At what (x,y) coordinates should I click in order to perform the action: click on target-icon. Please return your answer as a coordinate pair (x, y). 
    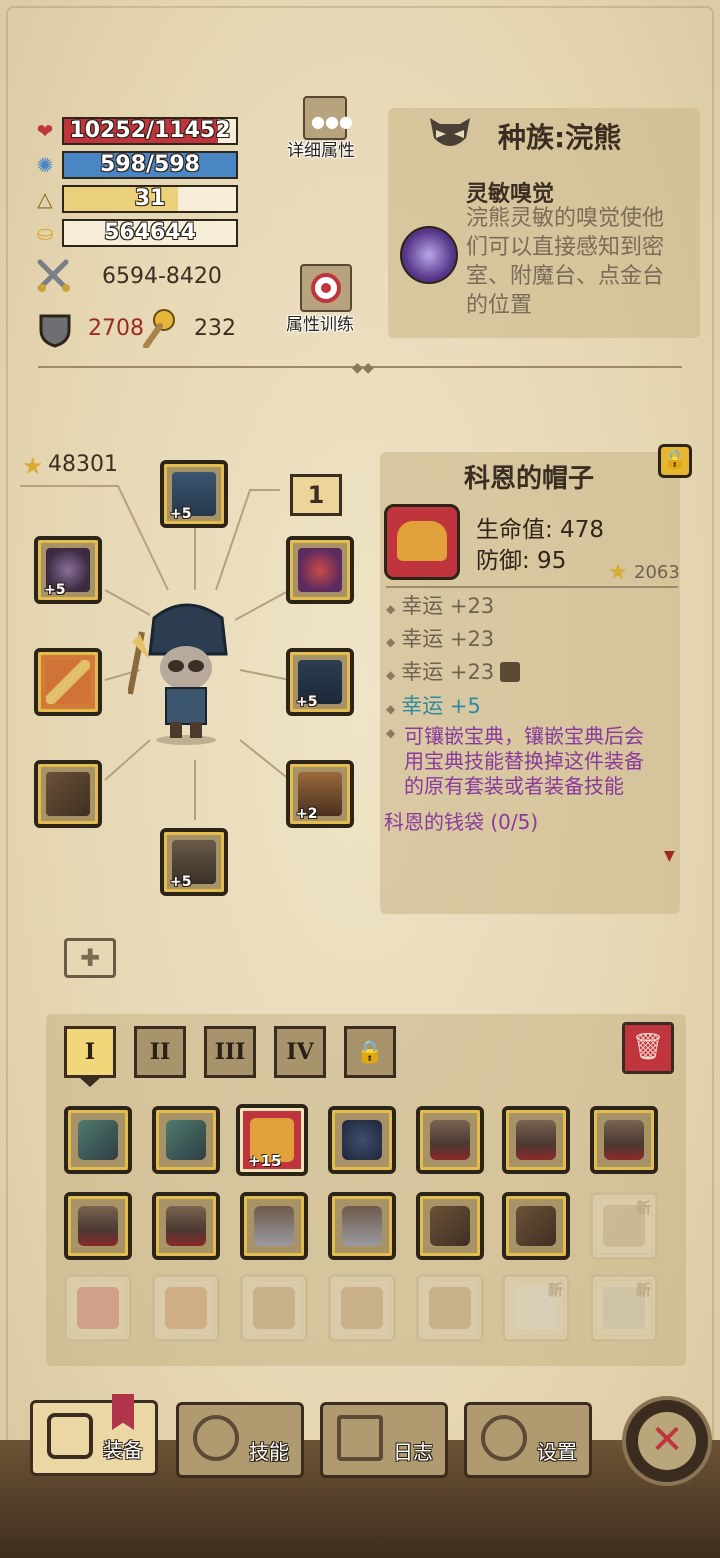
    Looking at the image, I should click on (326, 288).